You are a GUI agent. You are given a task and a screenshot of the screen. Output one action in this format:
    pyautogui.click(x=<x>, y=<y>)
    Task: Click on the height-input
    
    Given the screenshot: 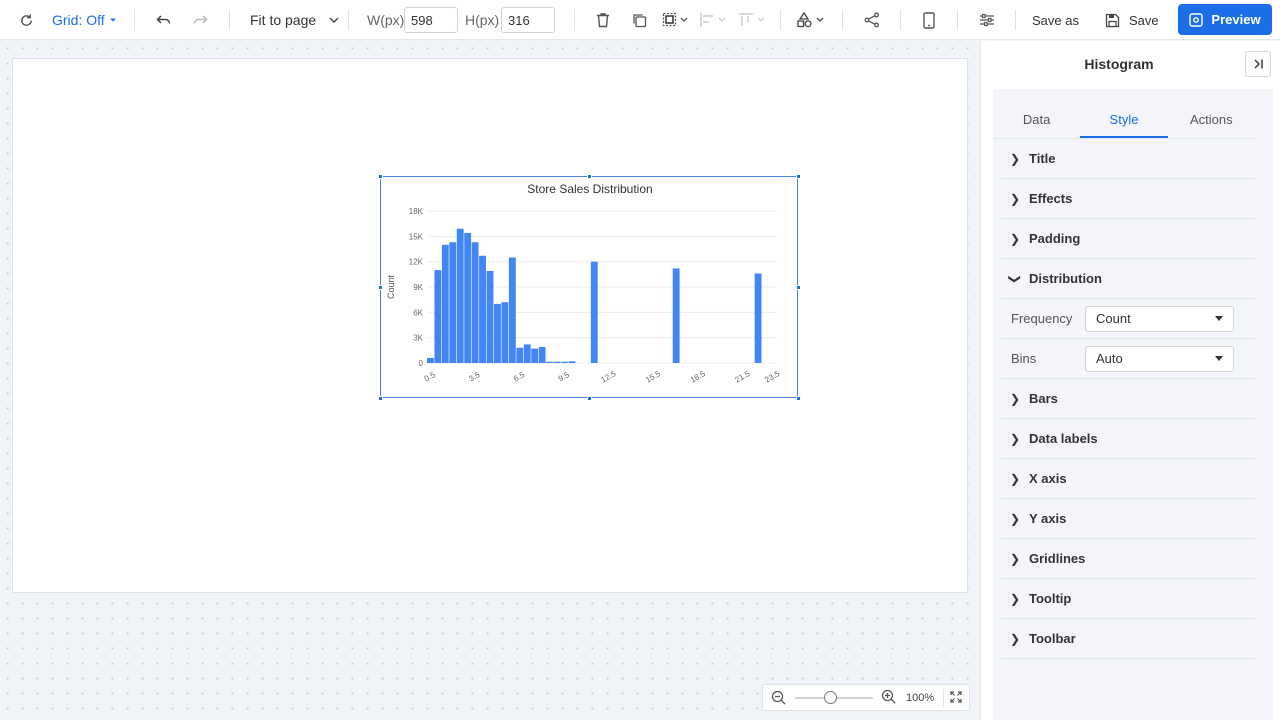 What is the action you would take?
    pyautogui.click(x=528, y=20)
    